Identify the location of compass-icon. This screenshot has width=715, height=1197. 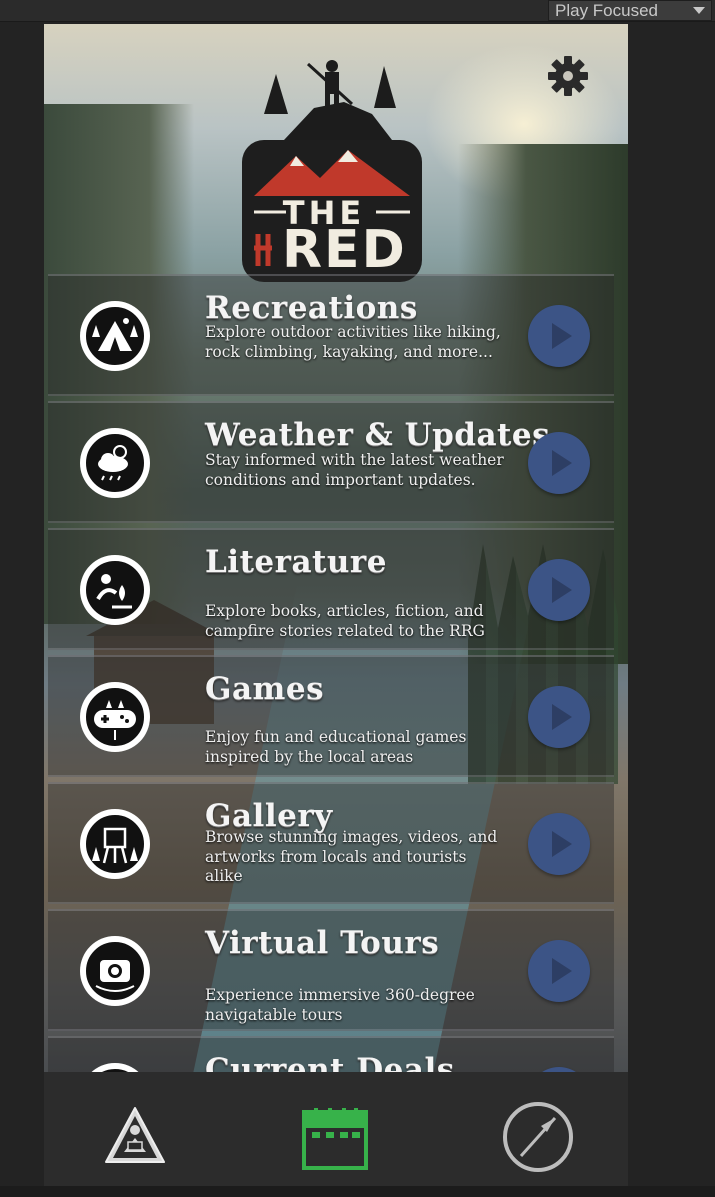
(537, 1137).